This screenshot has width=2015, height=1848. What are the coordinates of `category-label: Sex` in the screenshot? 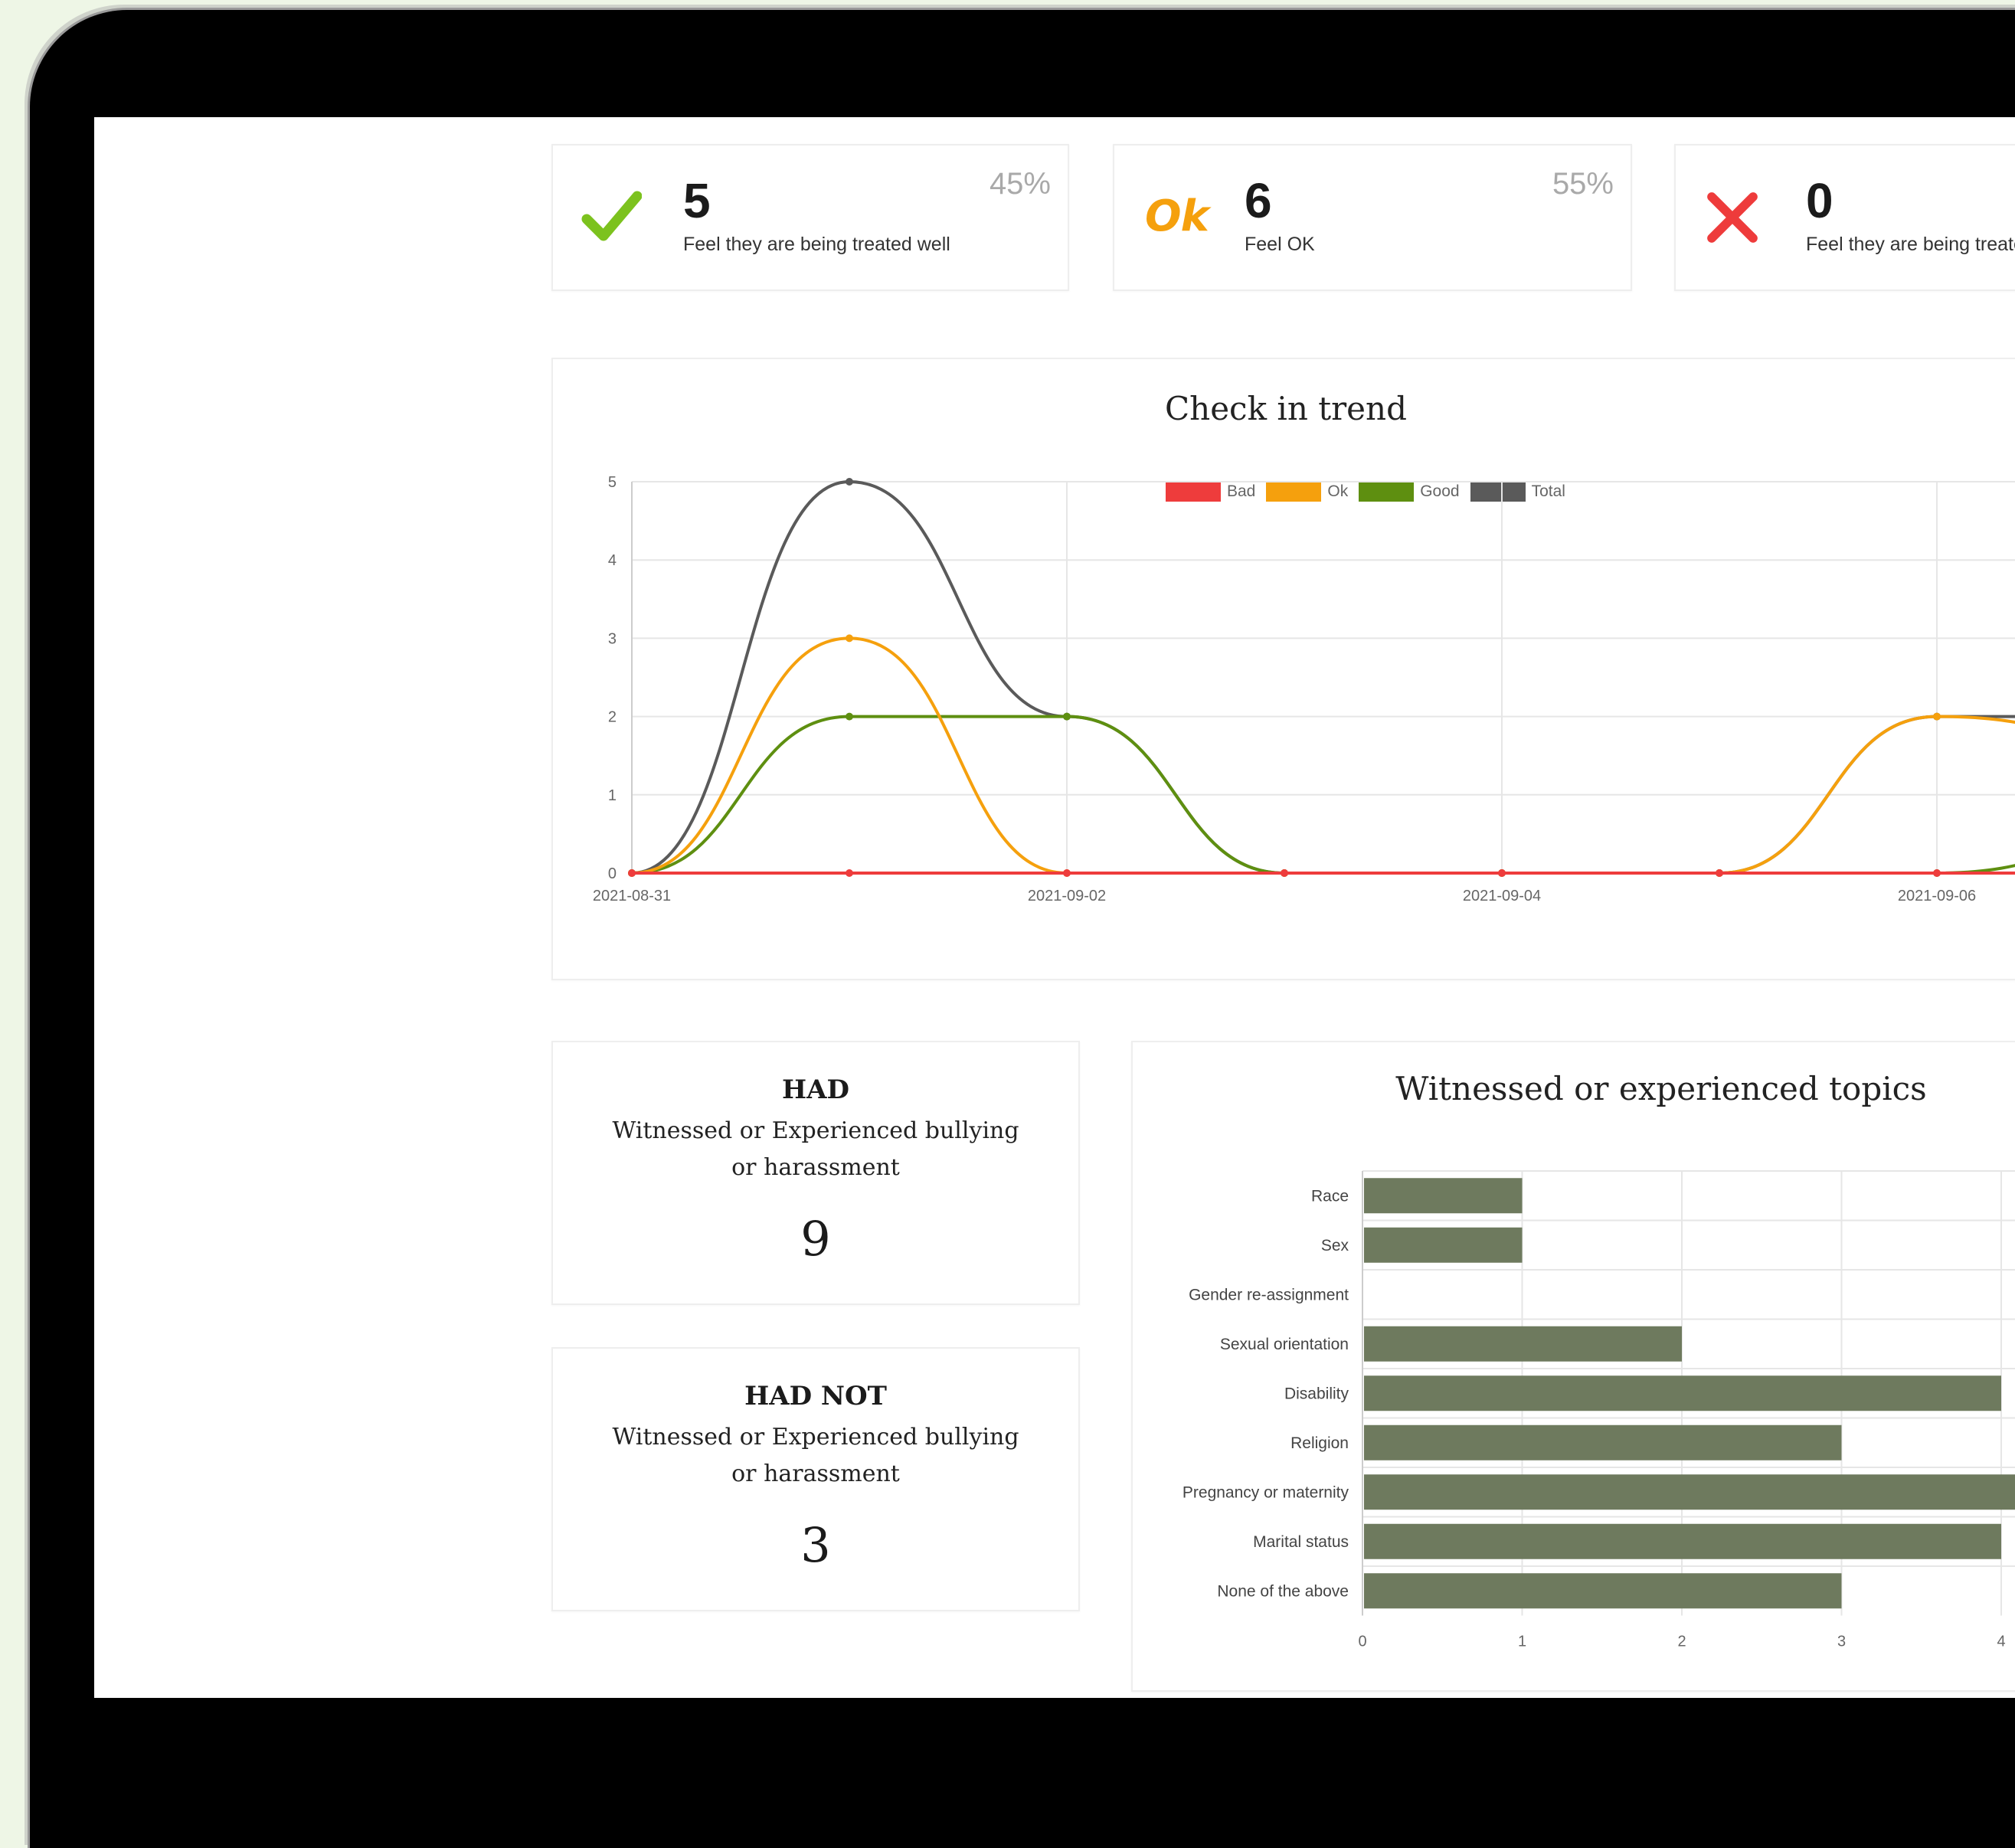 It's located at (1335, 1245).